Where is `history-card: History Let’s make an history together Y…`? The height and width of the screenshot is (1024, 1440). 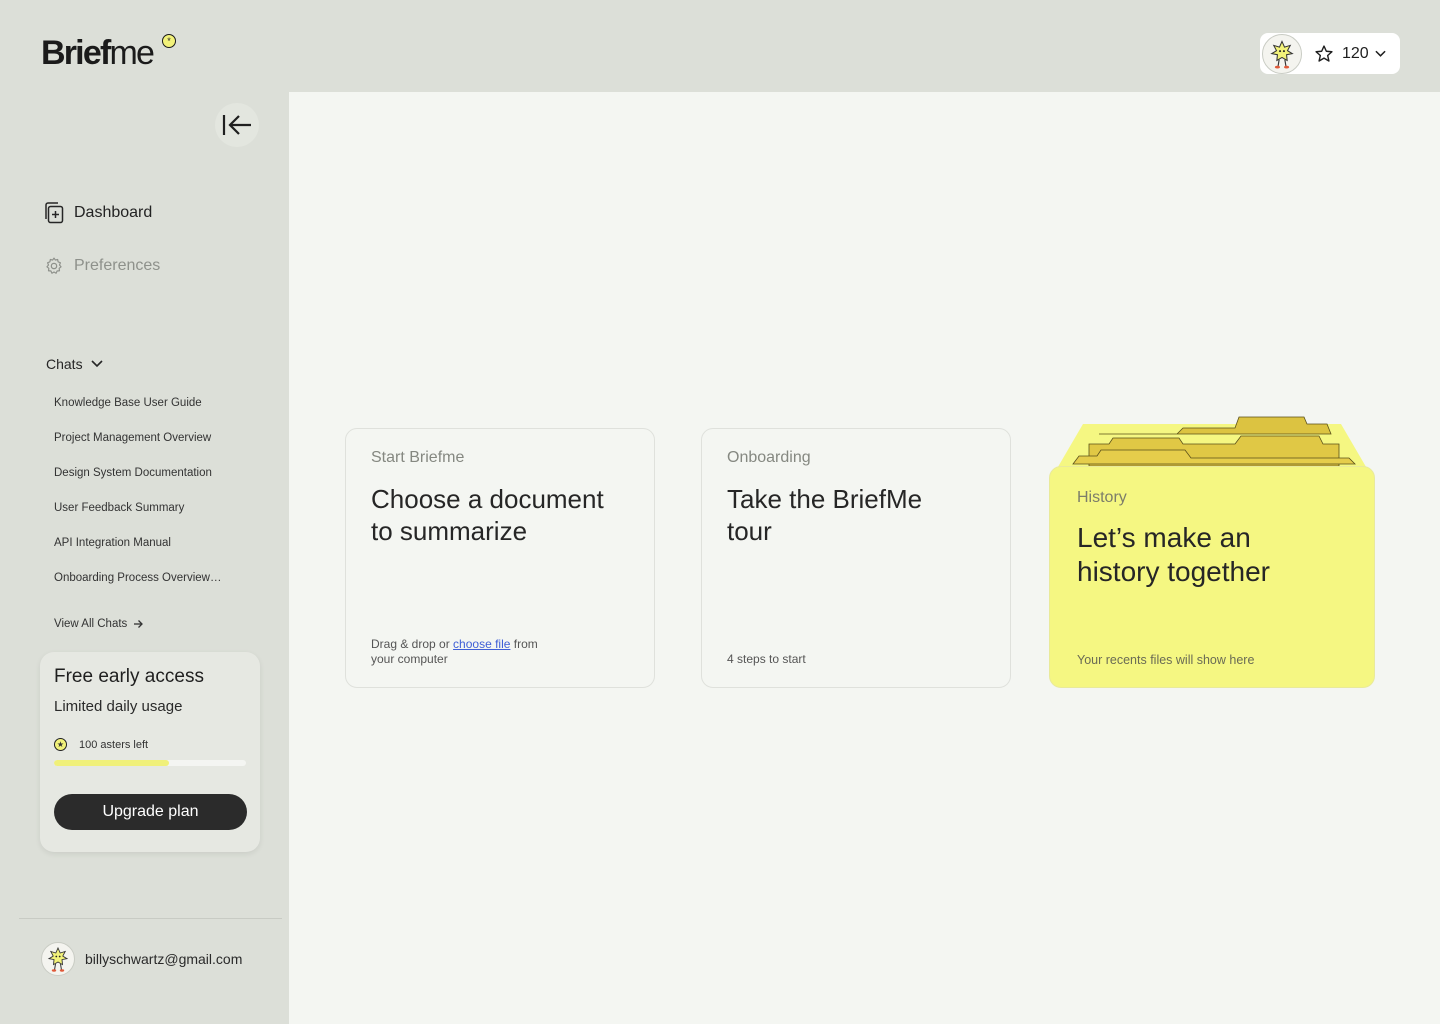 history-card: History Let’s make an history together Y… is located at coordinates (1212, 551).